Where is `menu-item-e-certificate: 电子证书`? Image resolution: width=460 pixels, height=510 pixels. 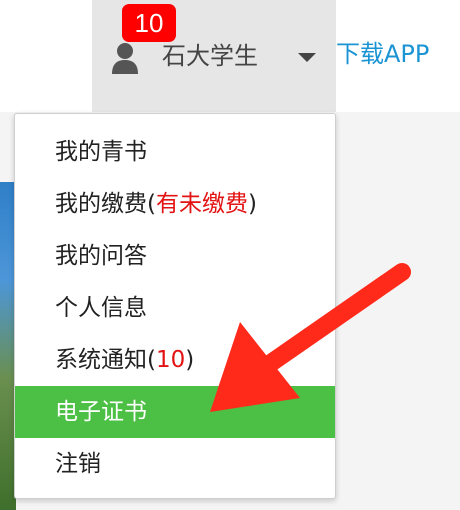 menu-item-e-certificate: 电子证书 is located at coordinates (175, 412).